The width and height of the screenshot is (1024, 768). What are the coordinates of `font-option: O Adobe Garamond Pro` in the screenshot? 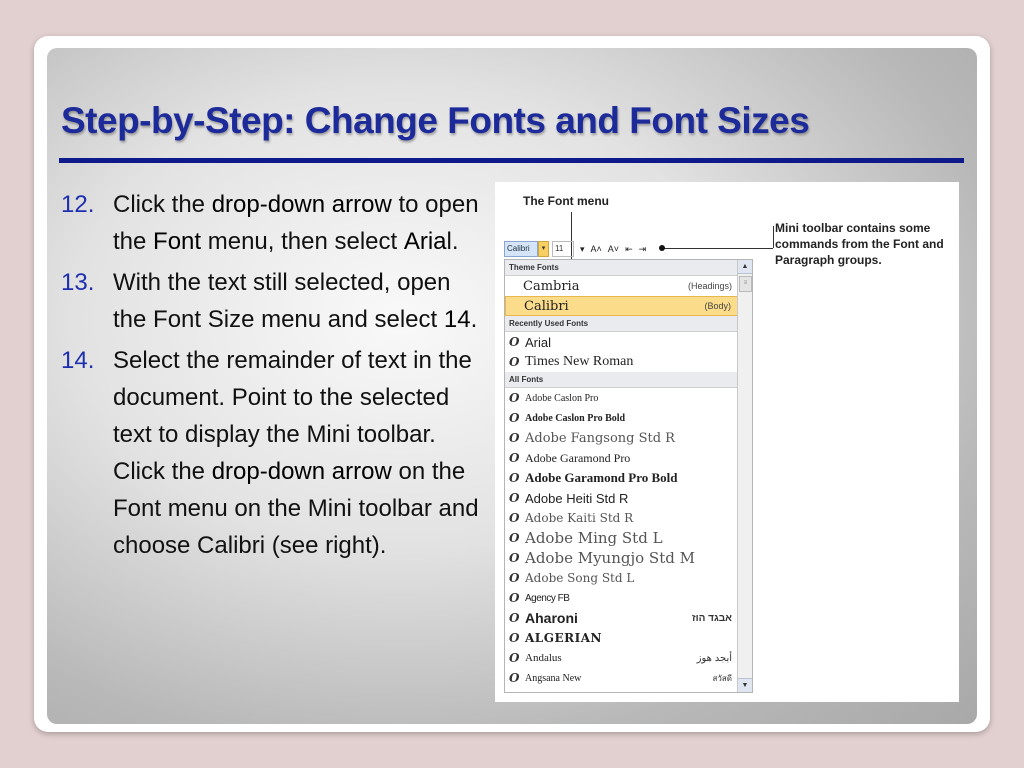 It's located at (628, 458).